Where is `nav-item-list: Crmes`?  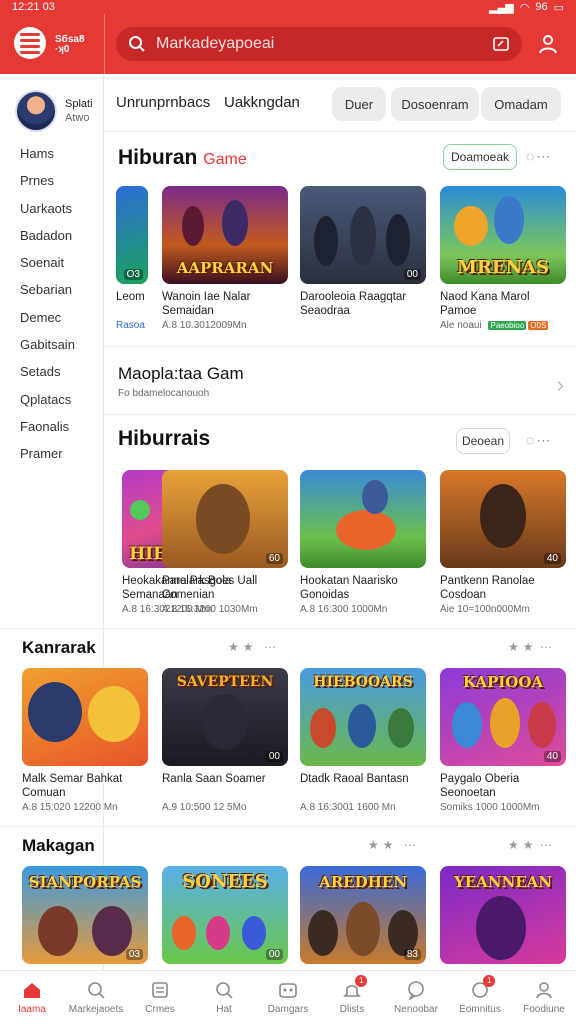 nav-item-list: Crmes is located at coordinates (160, 997).